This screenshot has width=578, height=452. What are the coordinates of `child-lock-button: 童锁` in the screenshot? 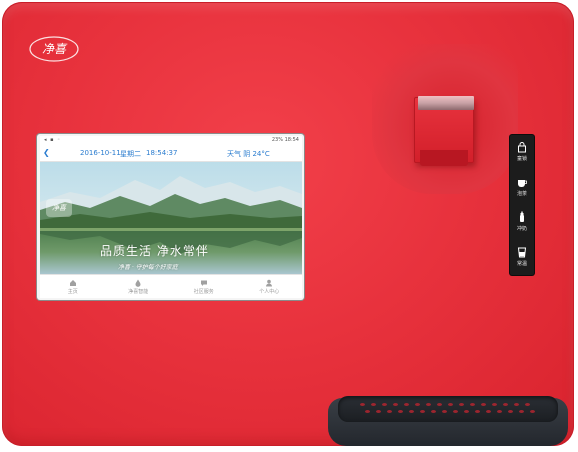 It's located at (522, 153).